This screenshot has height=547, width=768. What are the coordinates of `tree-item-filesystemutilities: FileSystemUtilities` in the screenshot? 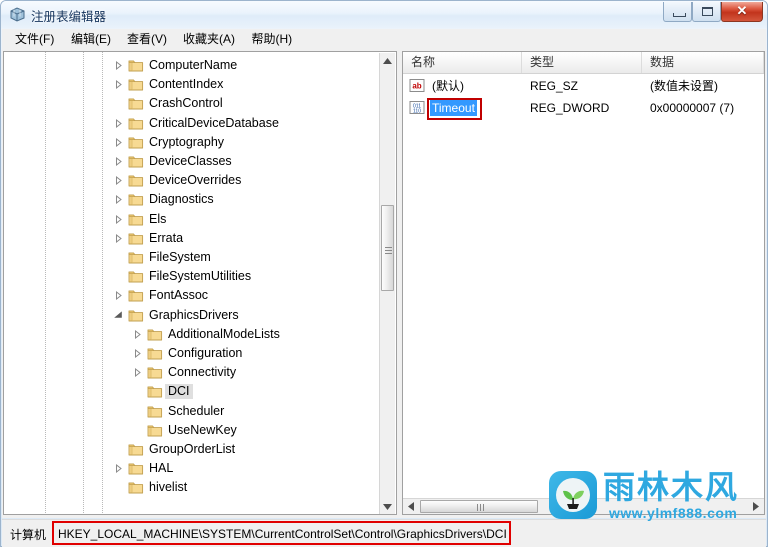 It's located at (192, 276).